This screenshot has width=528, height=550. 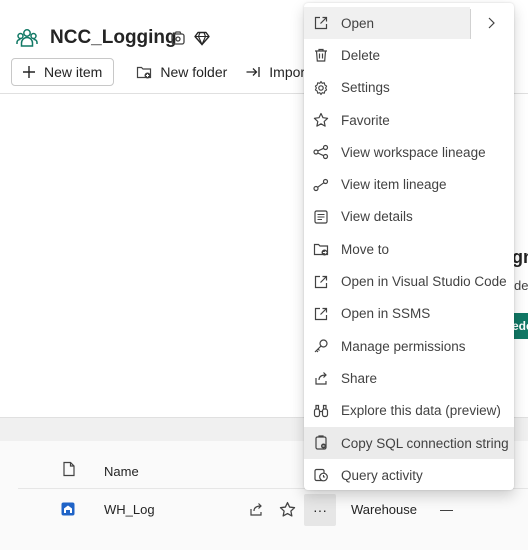 I want to click on menu-item-label: Share, so click(x=359, y=378).